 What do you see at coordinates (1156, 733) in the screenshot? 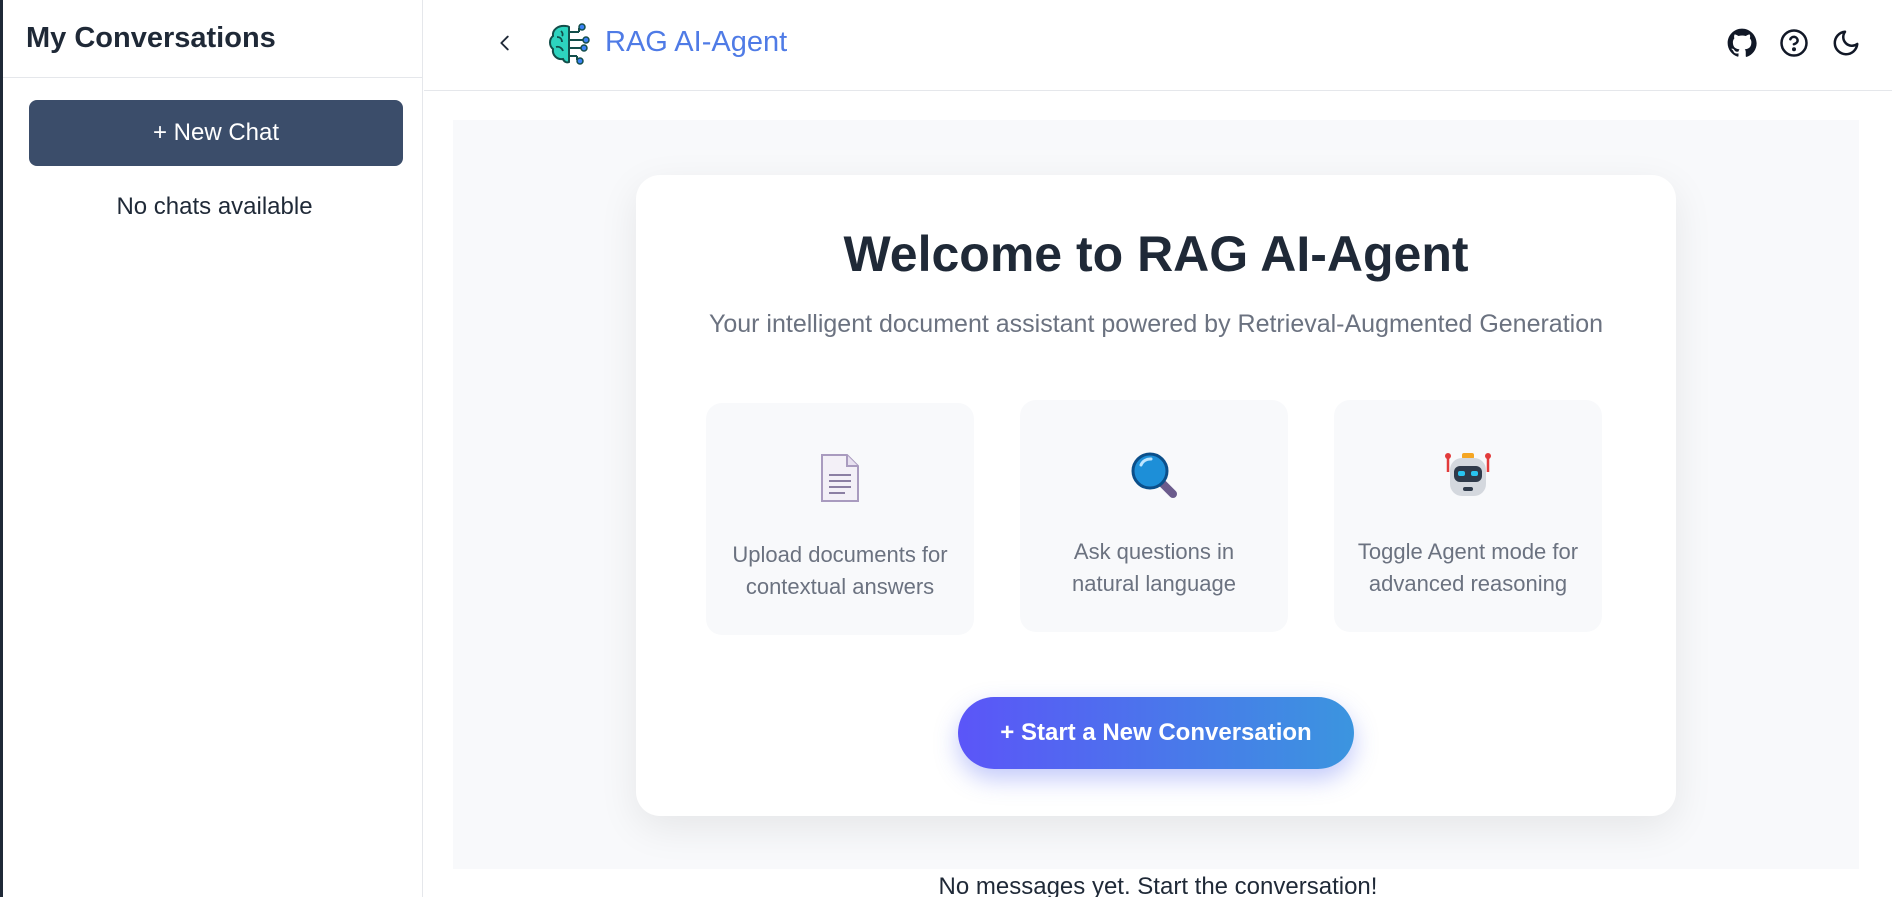
I see `start-conversation-button: + Start a New Conversation` at bounding box center [1156, 733].